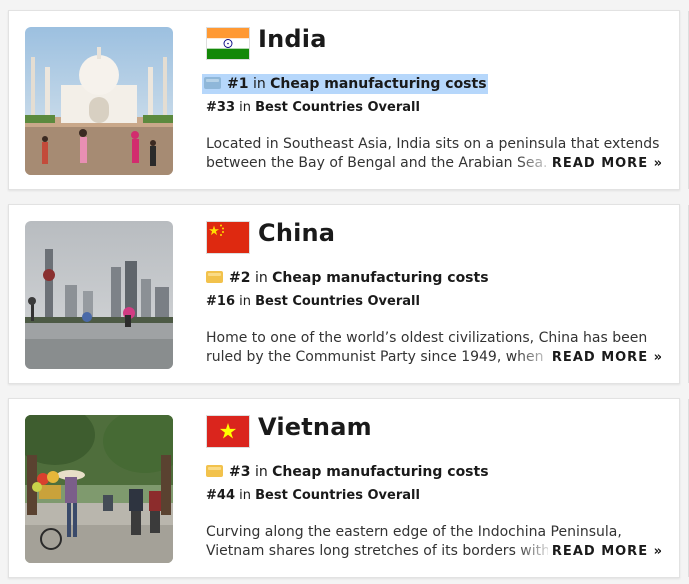 The width and height of the screenshot is (689, 584). Describe the element at coordinates (228, 43) in the screenshot. I see `india-flag-icon` at that location.